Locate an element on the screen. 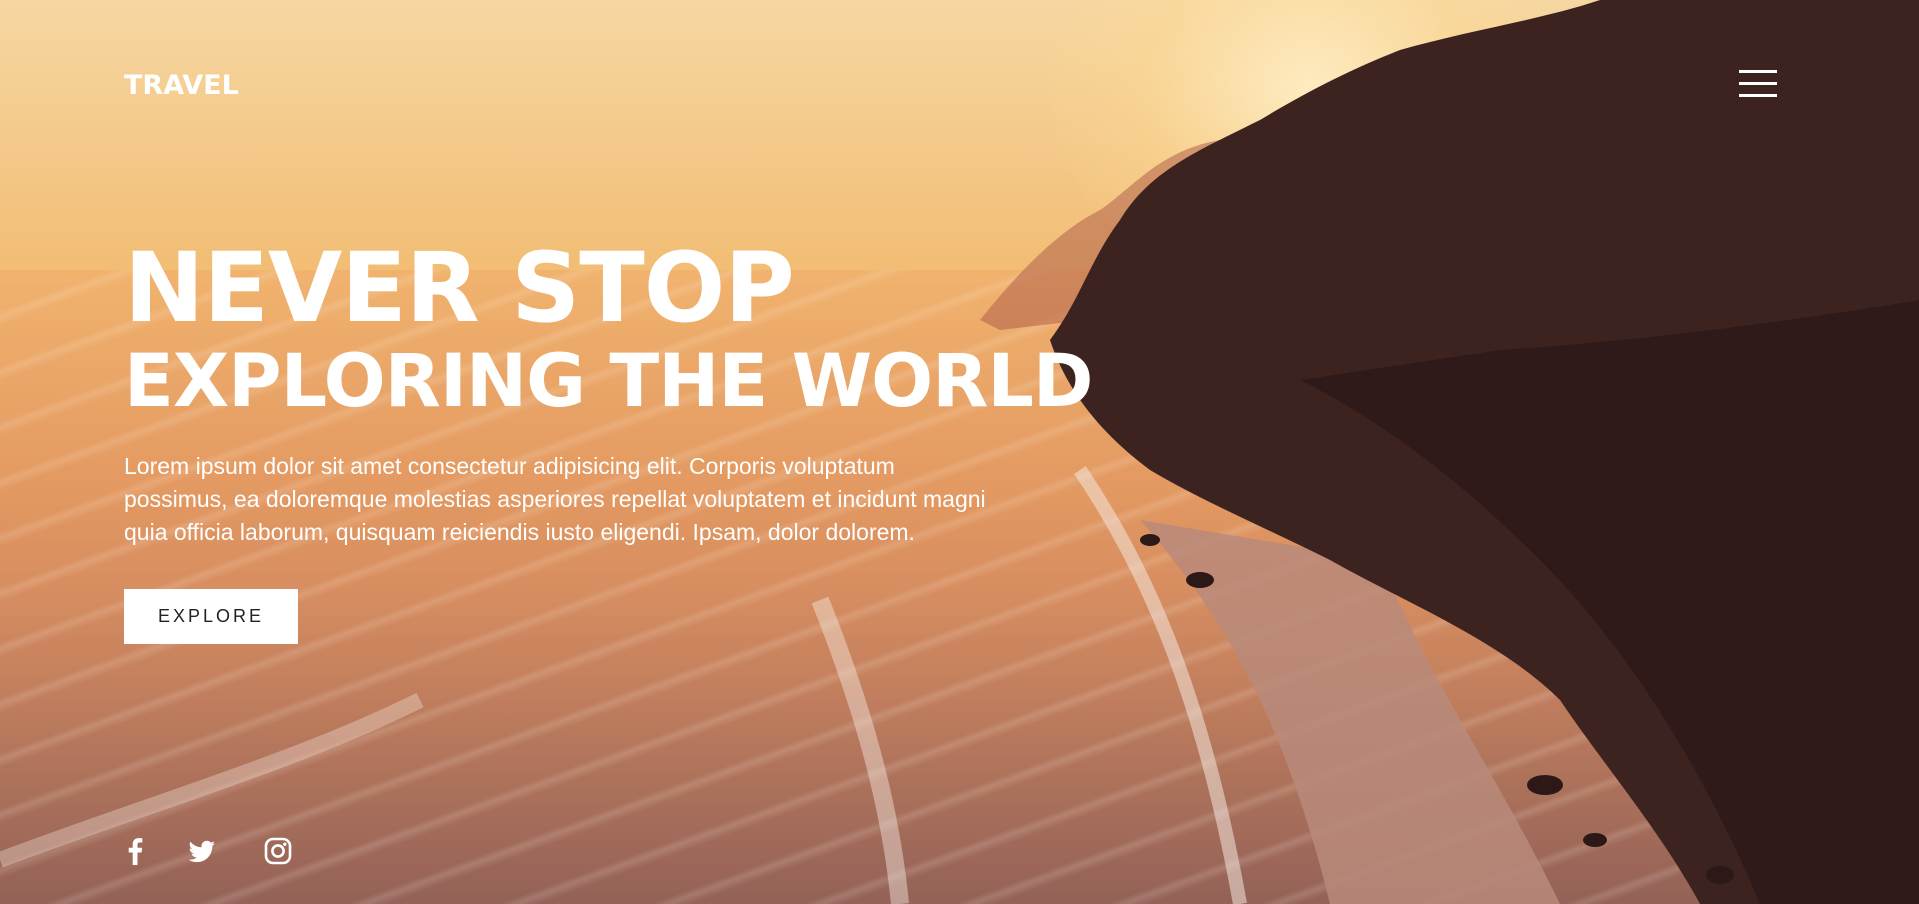 This screenshot has height=904, width=1919. explore-button: EXPLORE is located at coordinates (211, 616).